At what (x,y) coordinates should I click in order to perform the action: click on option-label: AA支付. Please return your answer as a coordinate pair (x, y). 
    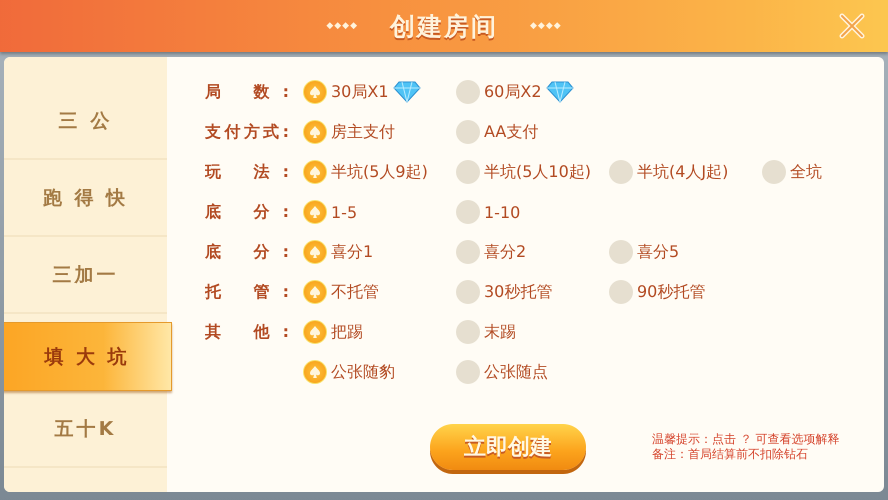
    Looking at the image, I should click on (511, 132).